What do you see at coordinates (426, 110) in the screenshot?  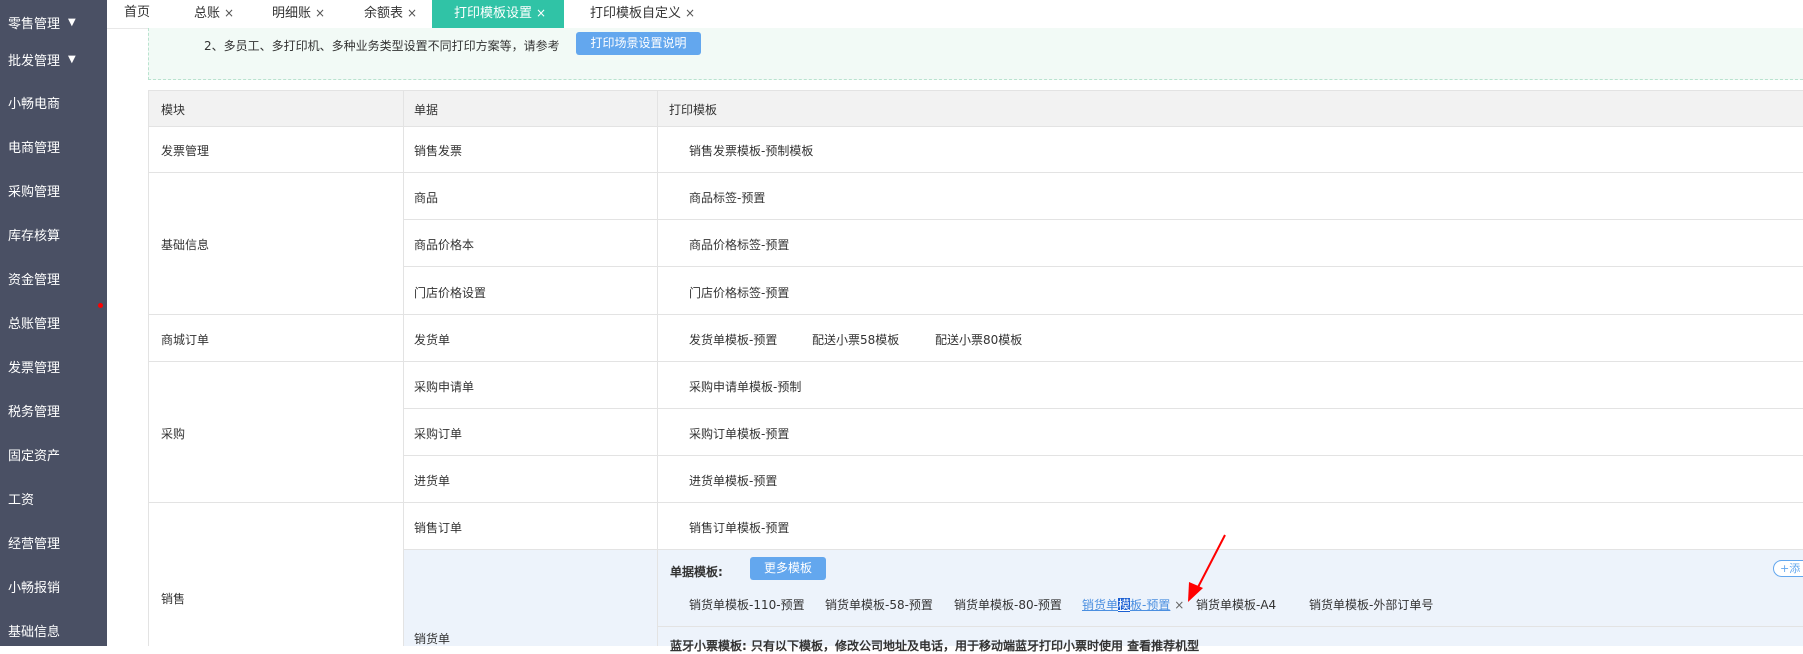 I see `header-document: 单据` at bounding box center [426, 110].